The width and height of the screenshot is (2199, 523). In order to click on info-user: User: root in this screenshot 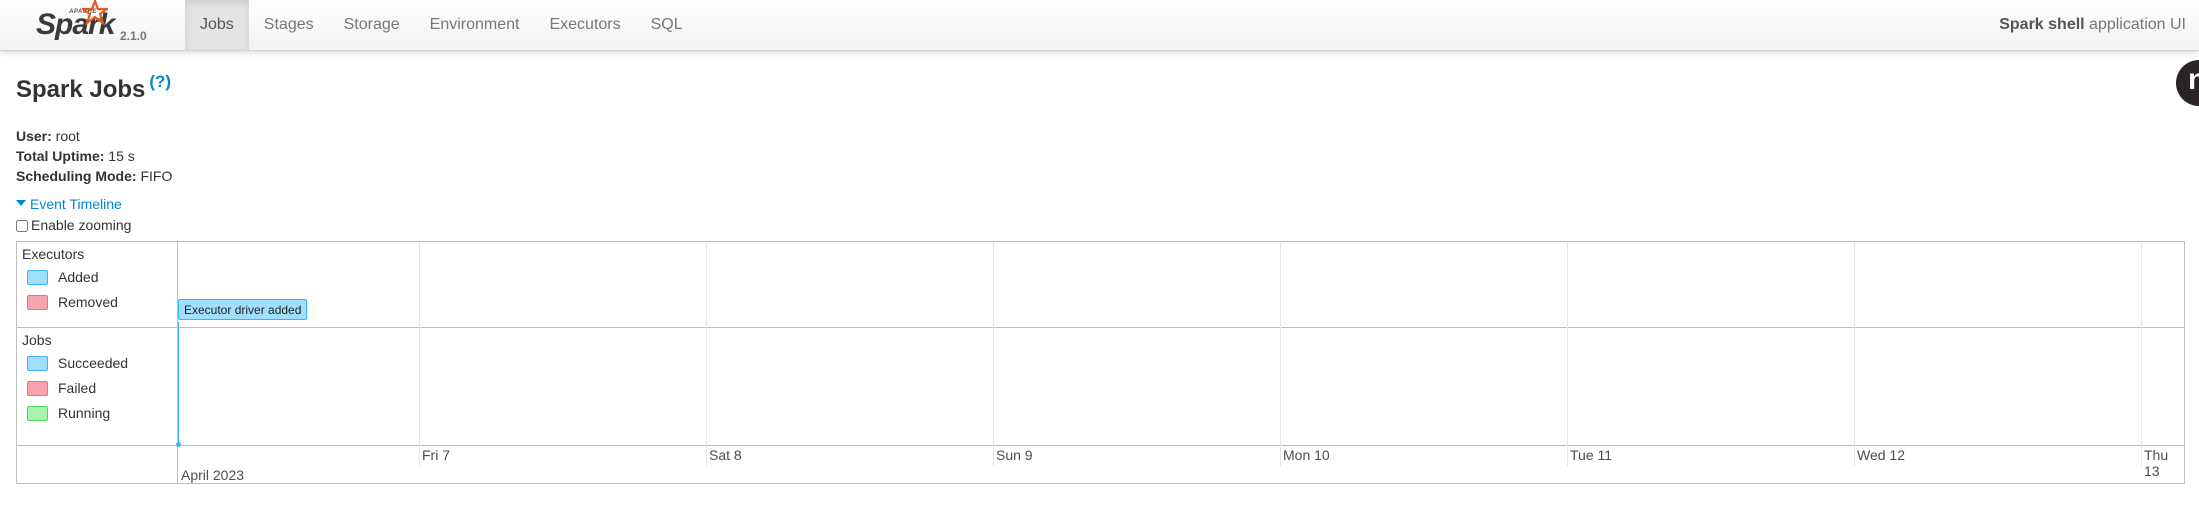, I will do `click(94, 136)`.